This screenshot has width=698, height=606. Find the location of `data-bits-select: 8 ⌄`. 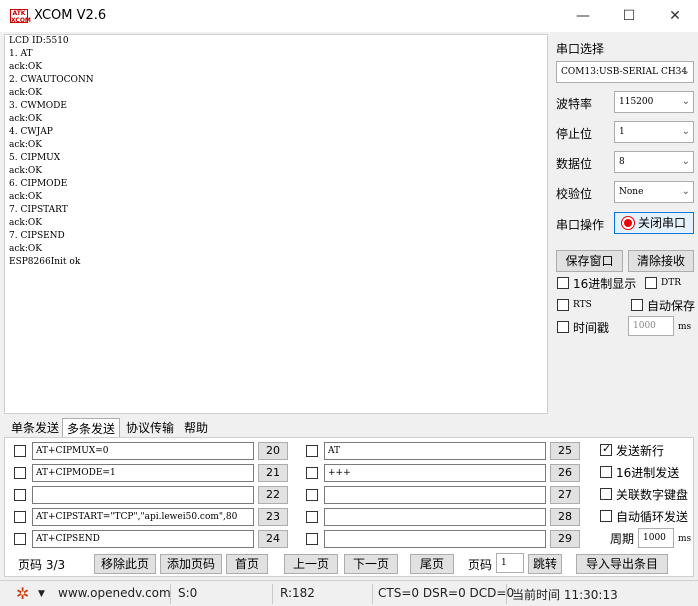

data-bits-select: 8 ⌄ is located at coordinates (654, 162).